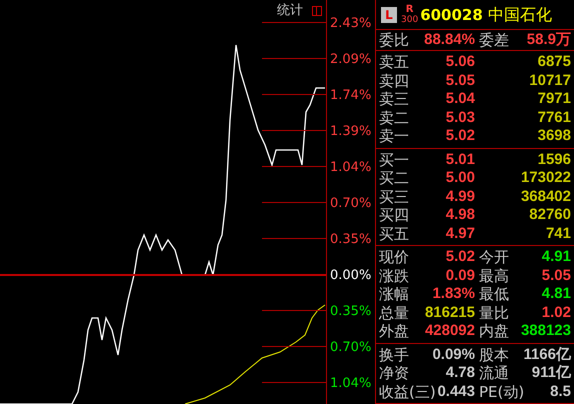  I want to click on field-label: 今开, so click(494, 257).